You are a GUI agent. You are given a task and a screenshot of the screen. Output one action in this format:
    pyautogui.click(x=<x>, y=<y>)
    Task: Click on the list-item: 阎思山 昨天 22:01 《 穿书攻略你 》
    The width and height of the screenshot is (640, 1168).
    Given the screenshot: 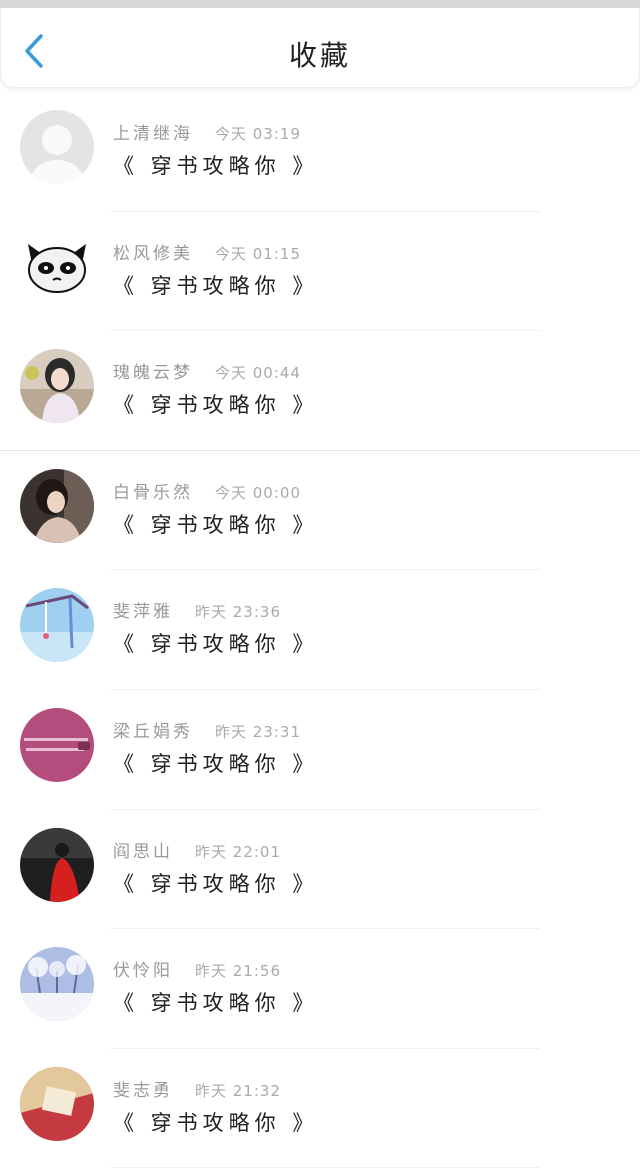 What is the action you would take?
    pyautogui.click(x=320, y=870)
    